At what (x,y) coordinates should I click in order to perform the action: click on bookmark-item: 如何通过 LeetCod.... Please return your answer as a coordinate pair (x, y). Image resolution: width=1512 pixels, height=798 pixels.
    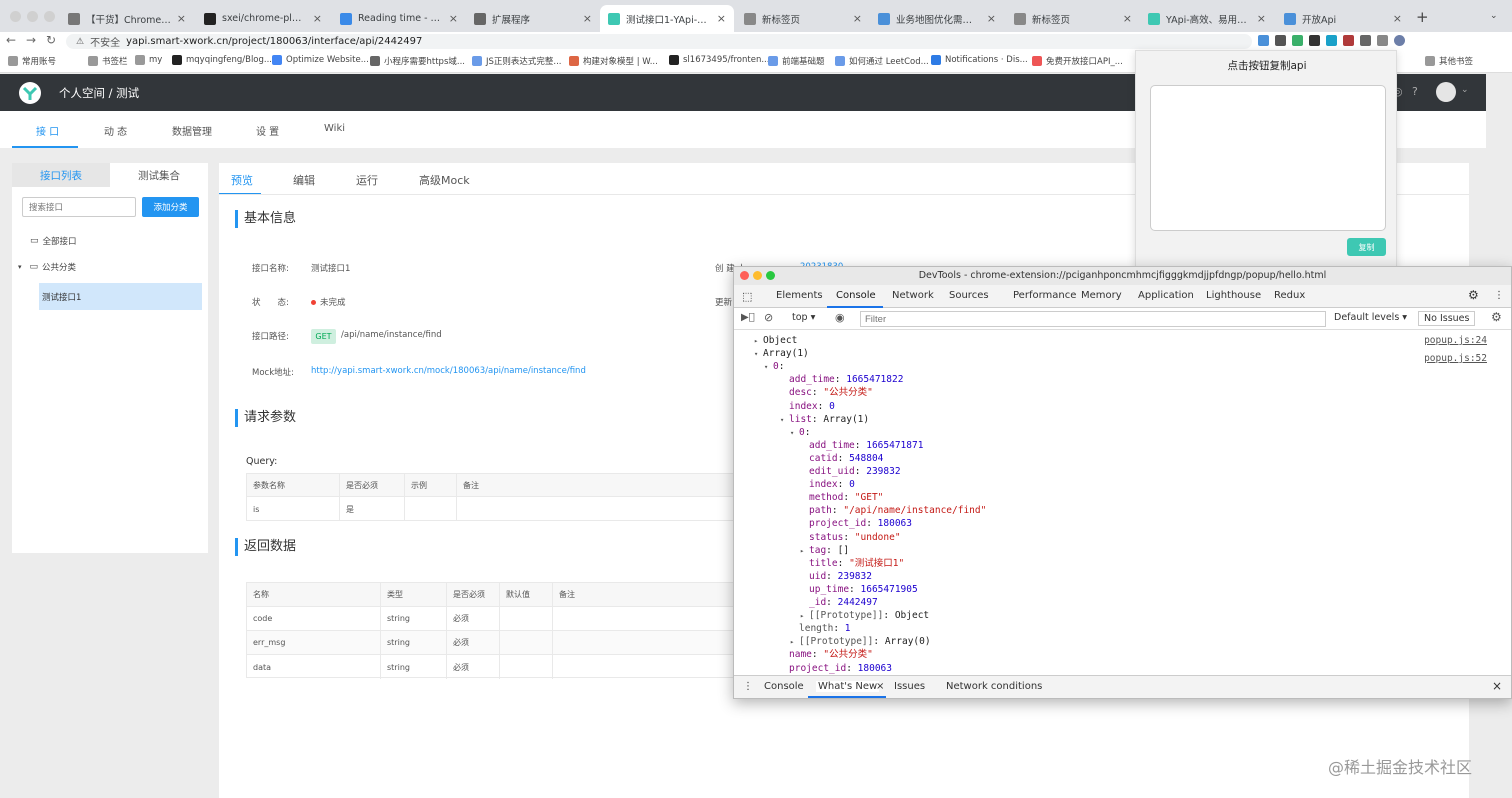
    Looking at the image, I should click on (882, 61).